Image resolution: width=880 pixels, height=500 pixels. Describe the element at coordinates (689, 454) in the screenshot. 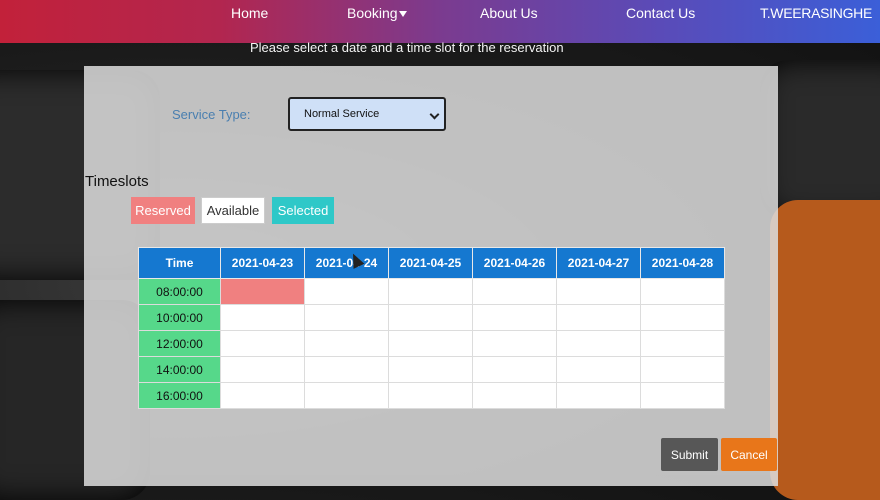

I see `submit-button: Submit` at that location.